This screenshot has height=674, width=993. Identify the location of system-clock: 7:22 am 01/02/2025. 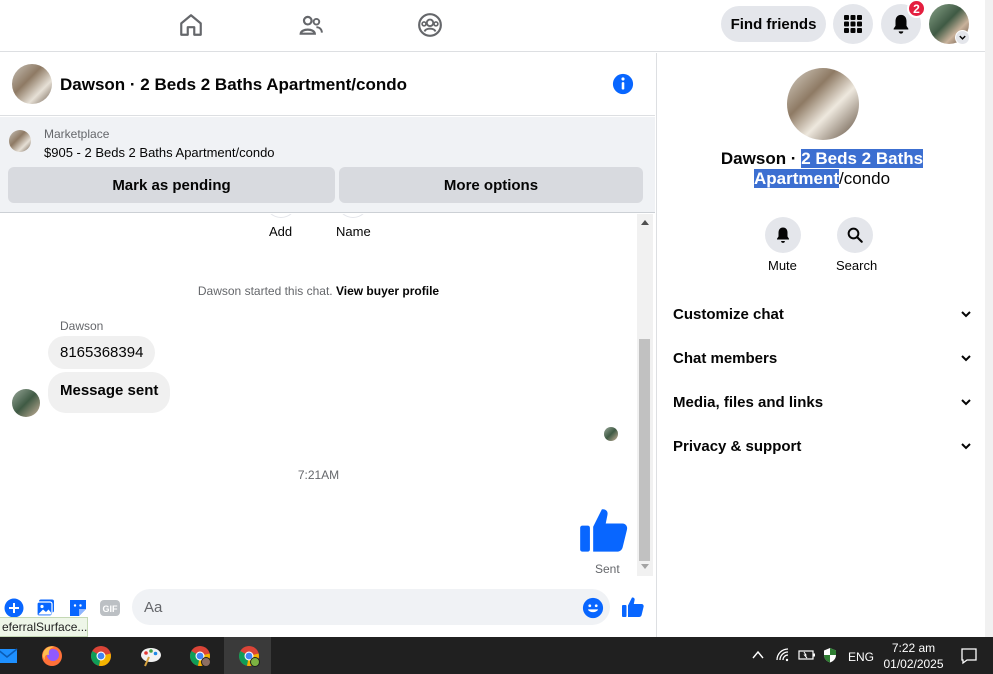
(913, 656).